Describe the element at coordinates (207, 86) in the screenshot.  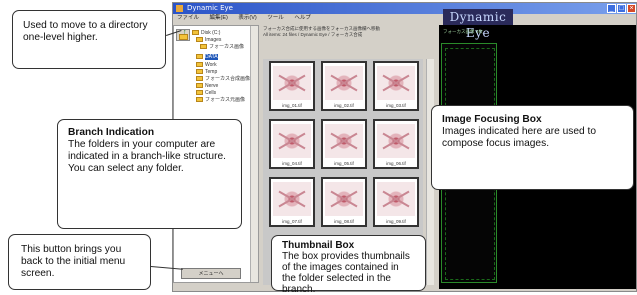
I see `tree-item: Nerve` at that location.